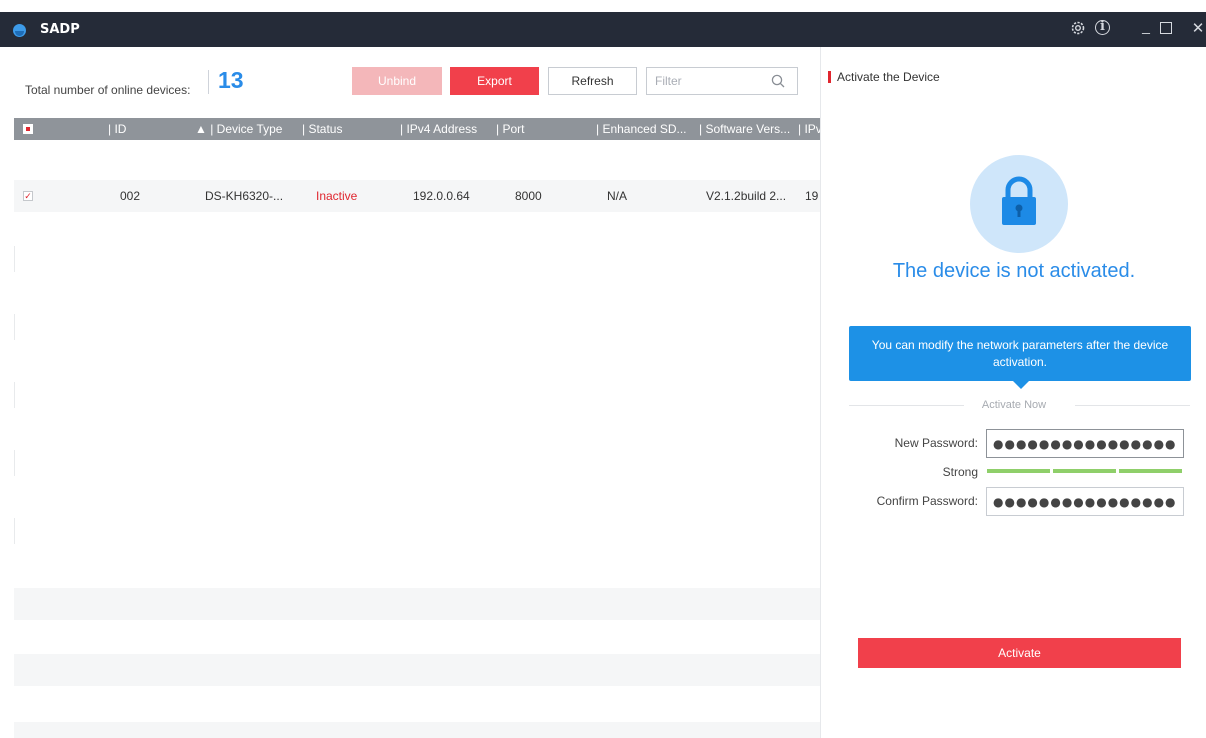 This screenshot has height=738, width=1206. What do you see at coordinates (337, 196) in the screenshot?
I see `cell-status: Inactive` at bounding box center [337, 196].